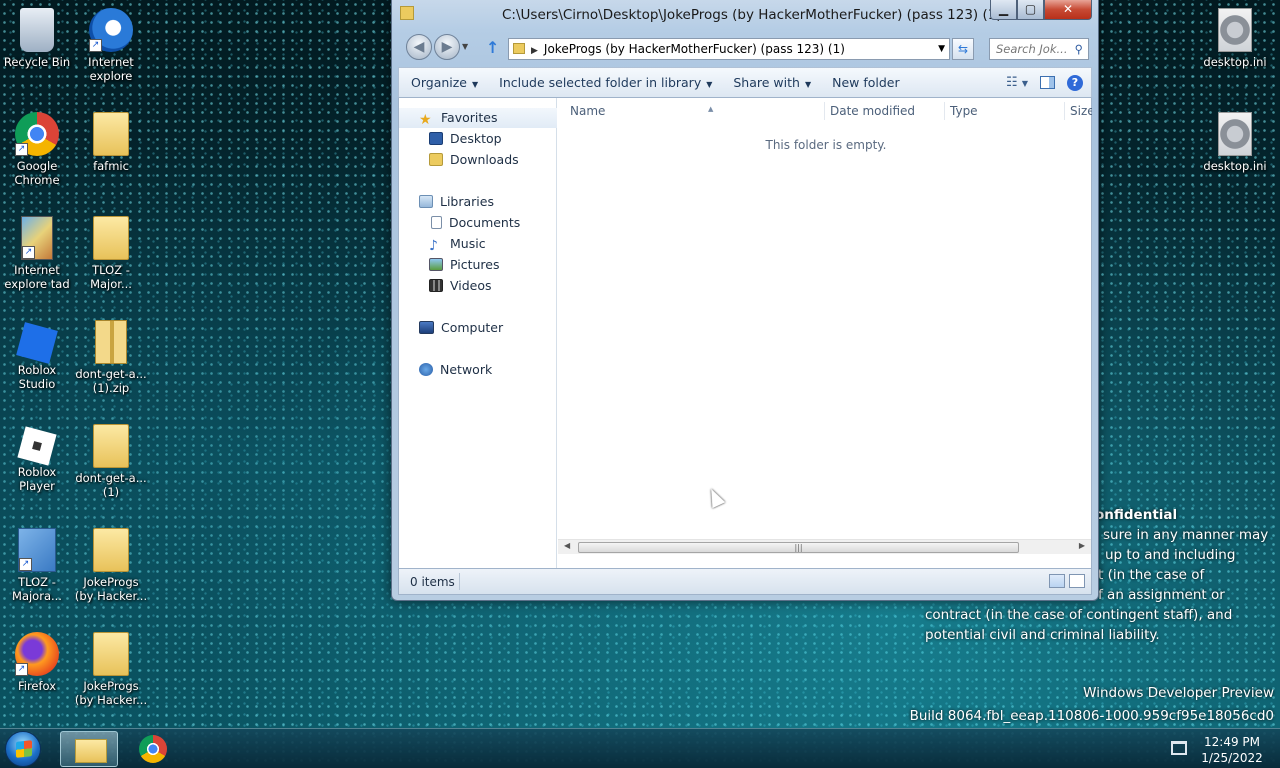  What do you see at coordinates (111, 45) in the screenshot?
I see `desktop-icon-internet-explorer: ↗ Internet explore` at bounding box center [111, 45].